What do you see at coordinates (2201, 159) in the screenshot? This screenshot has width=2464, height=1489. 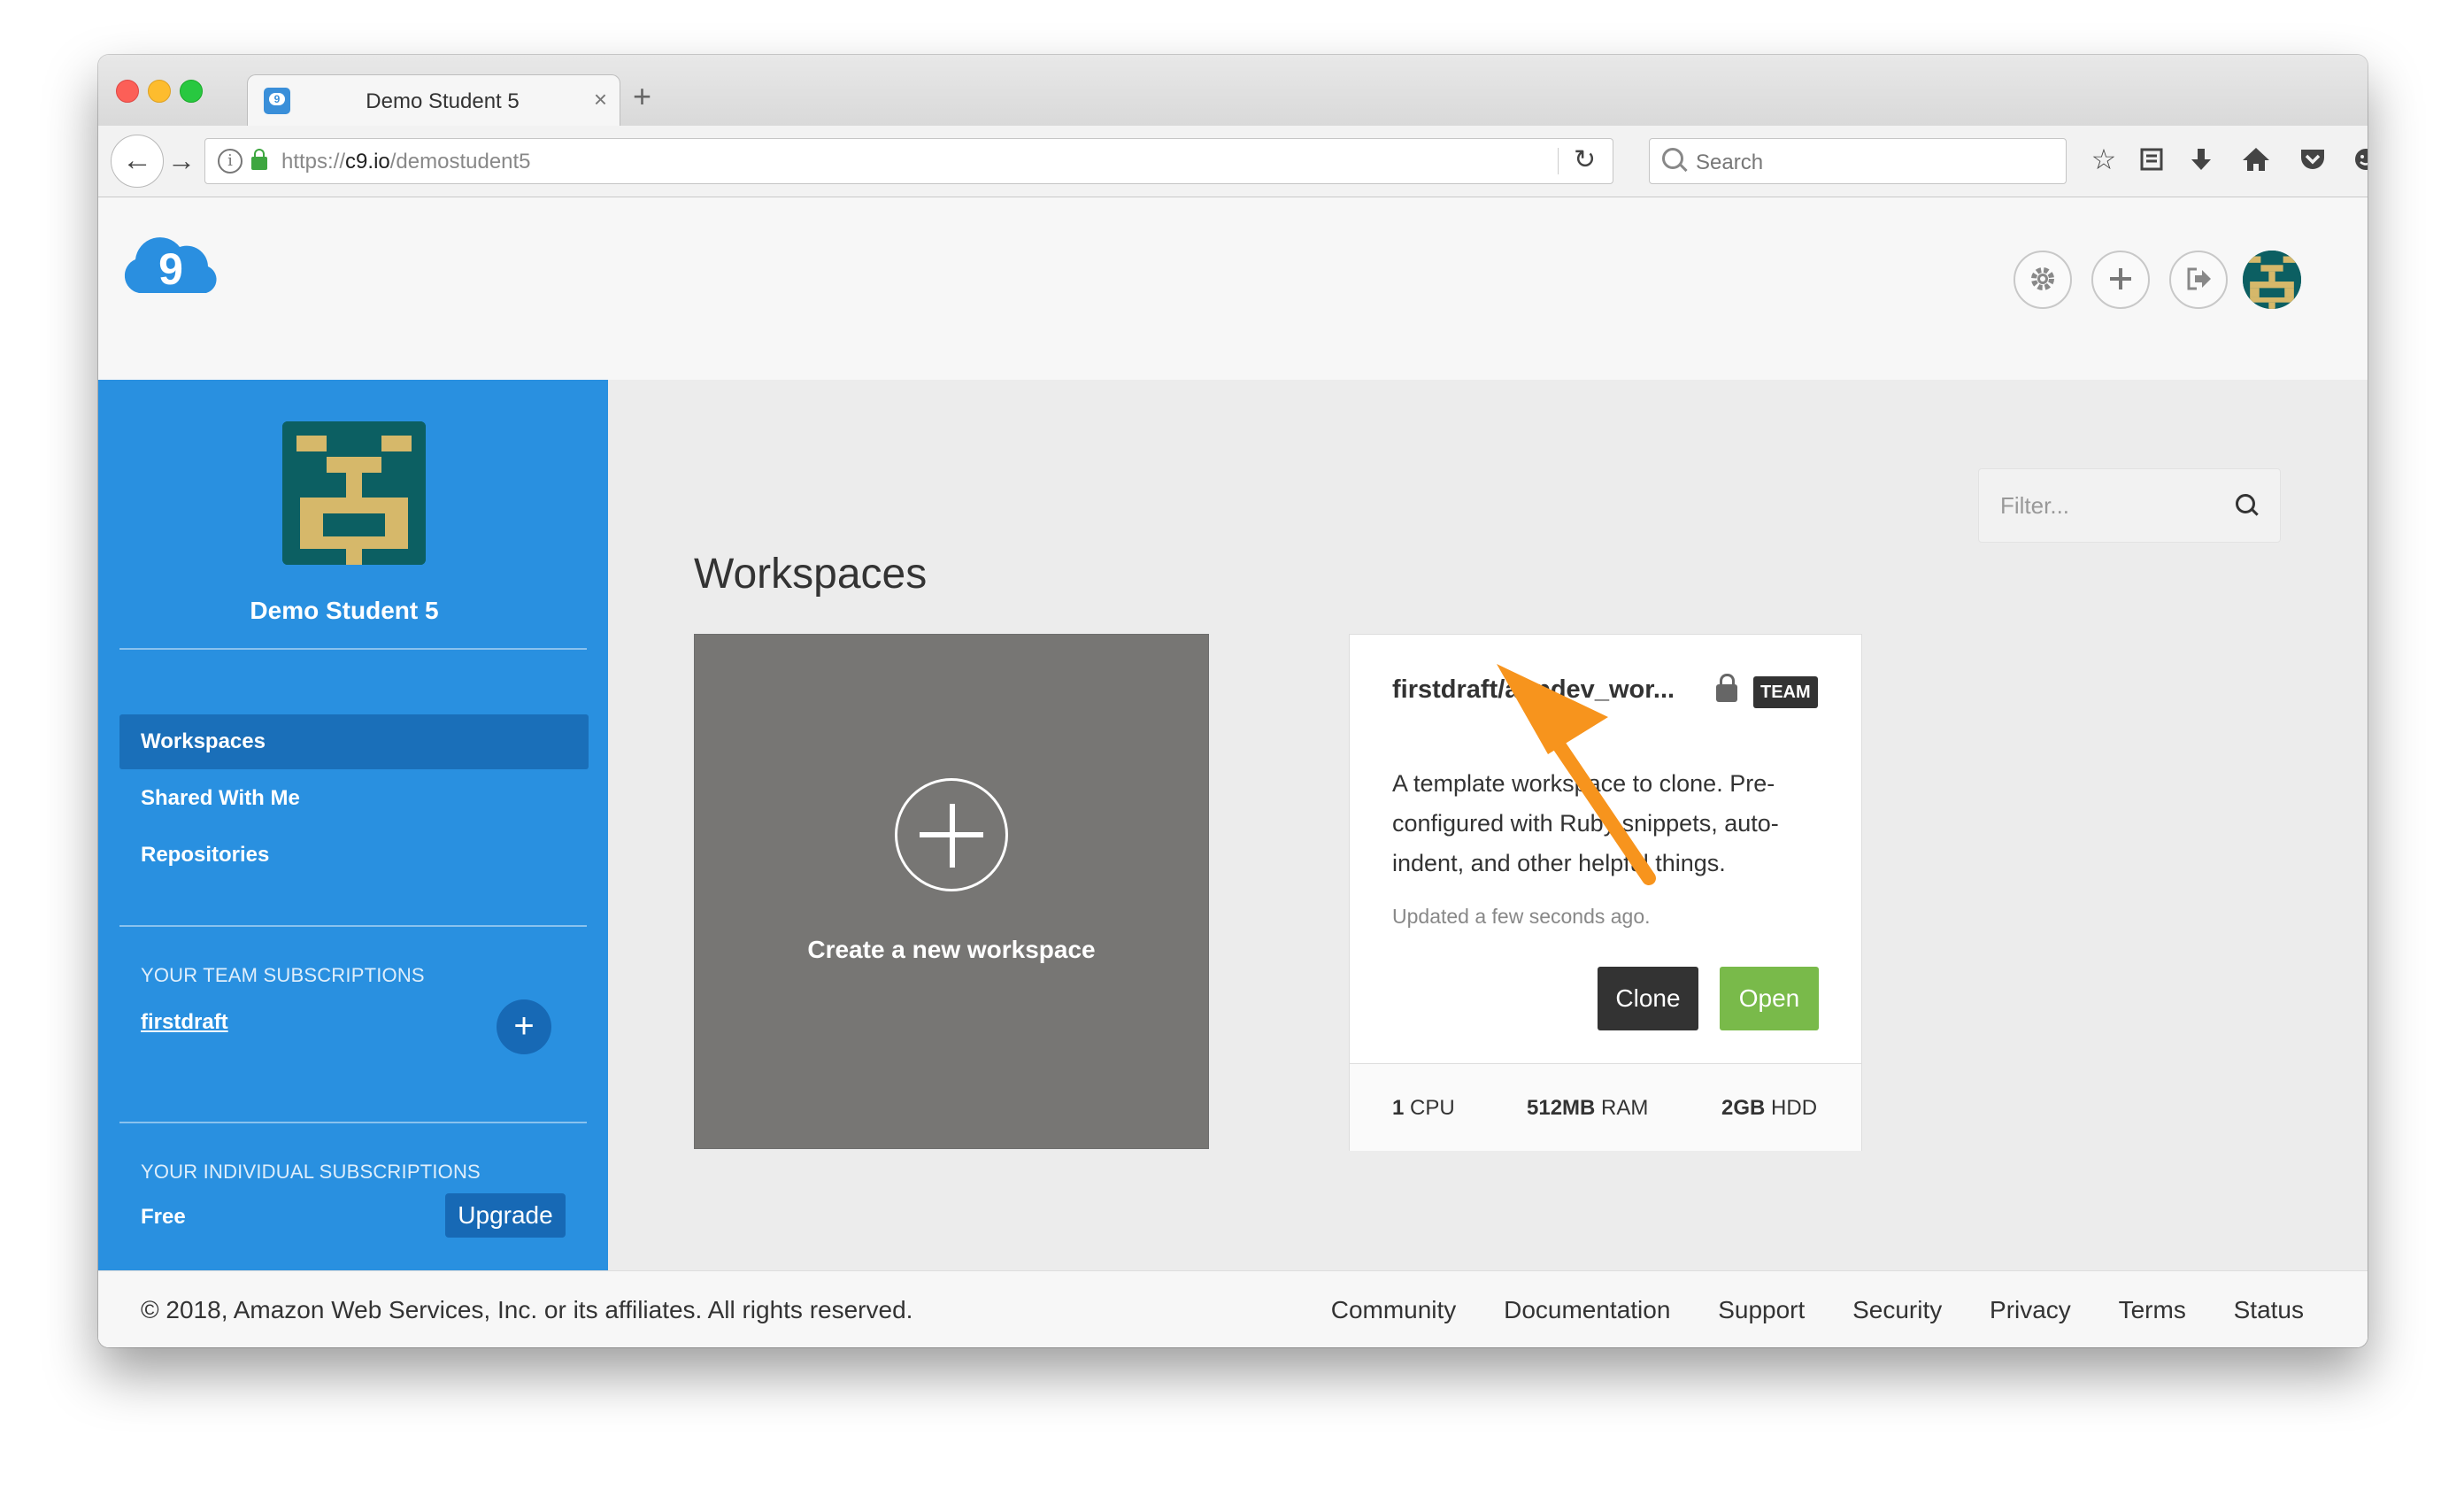 I see `download-icon` at bounding box center [2201, 159].